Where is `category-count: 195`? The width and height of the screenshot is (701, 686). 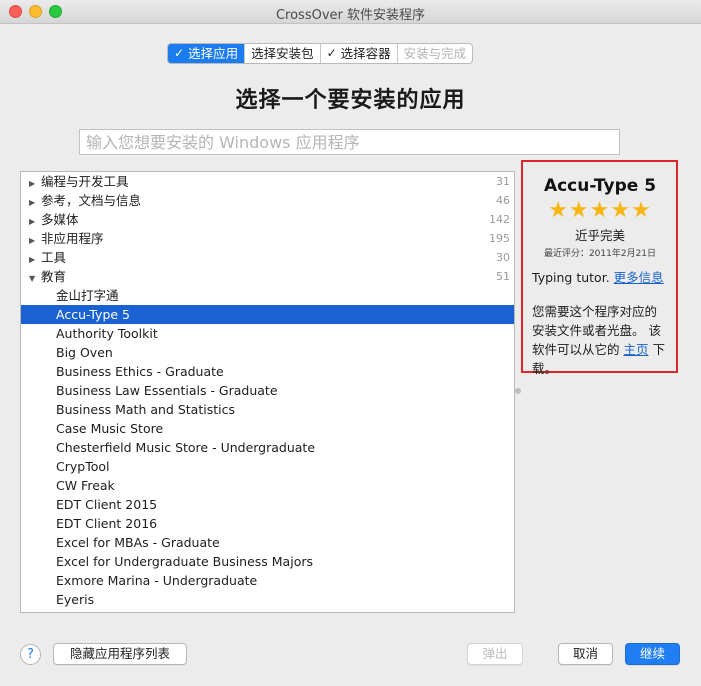
category-count: 195 is located at coordinates (499, 238).